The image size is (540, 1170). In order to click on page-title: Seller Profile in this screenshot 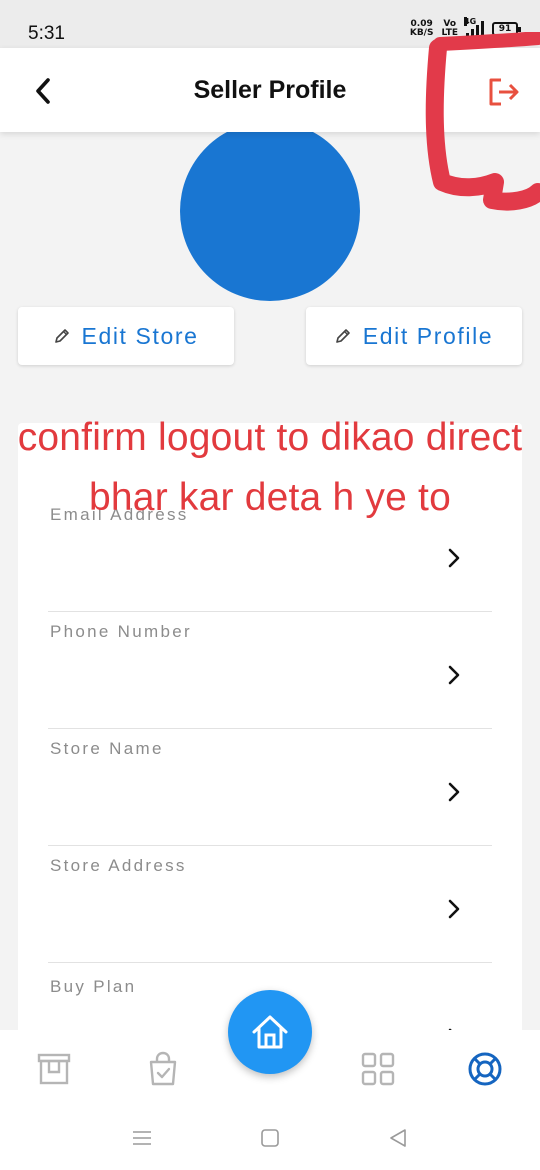, I will do `click(270, 90)`.